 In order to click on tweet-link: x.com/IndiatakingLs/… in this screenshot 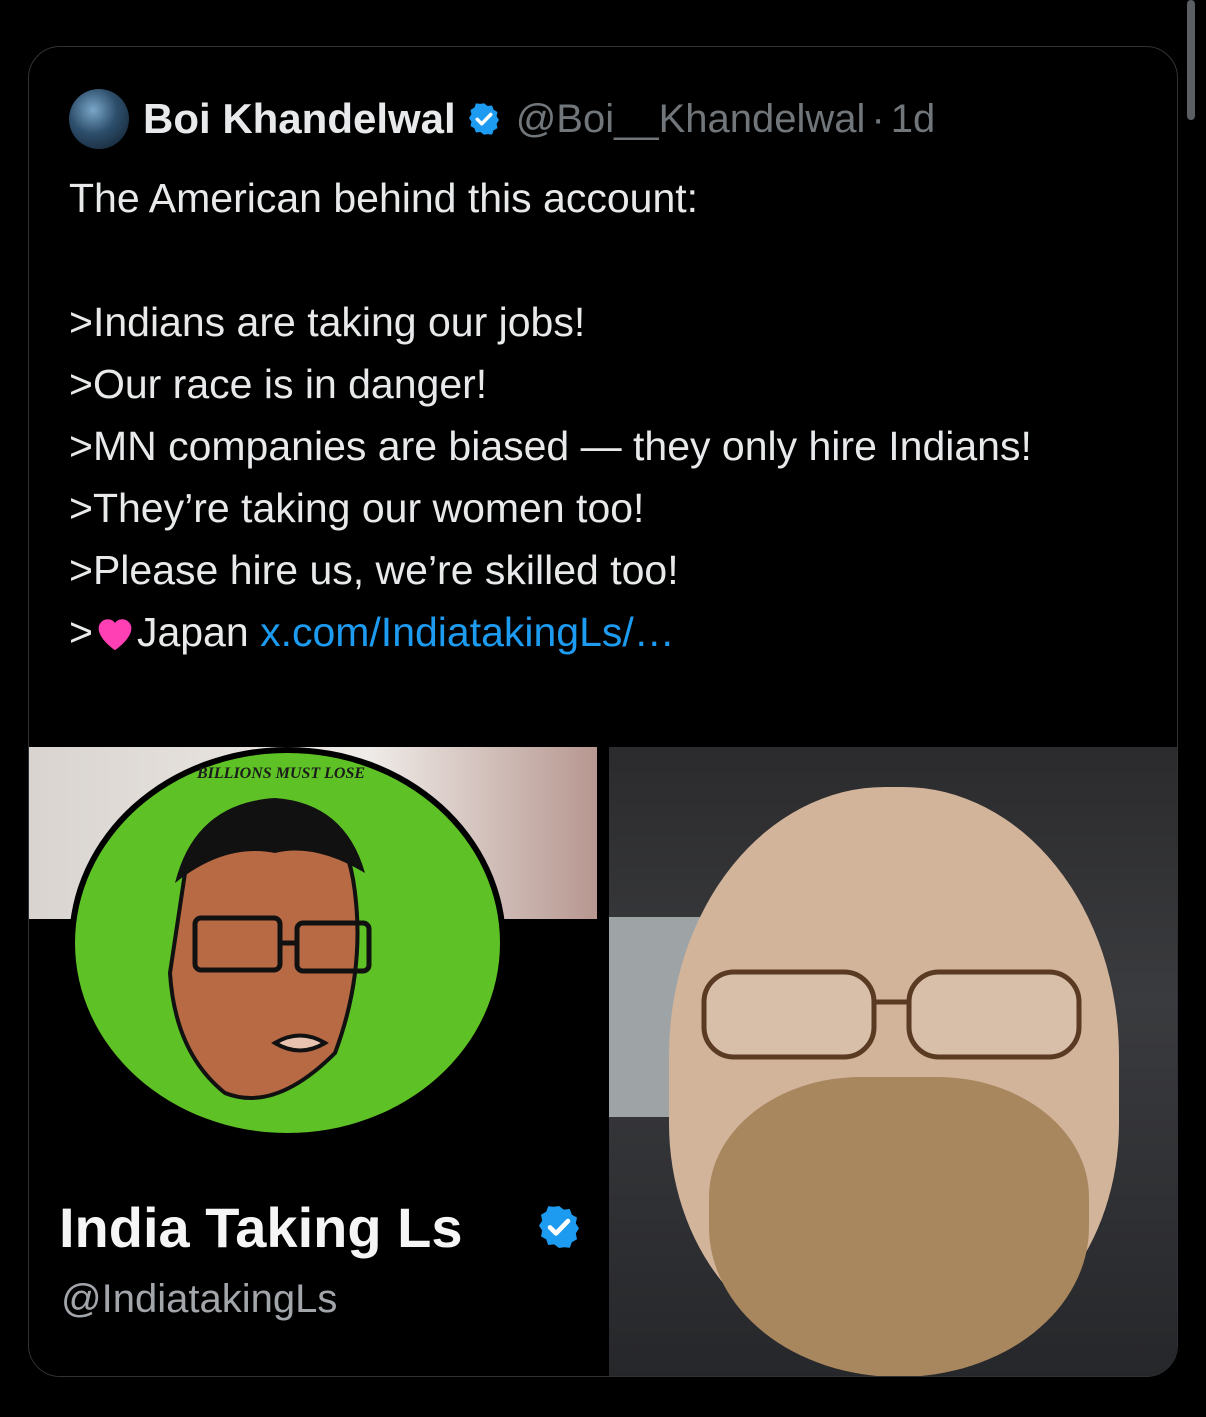, I will do `click(467, 632)`.